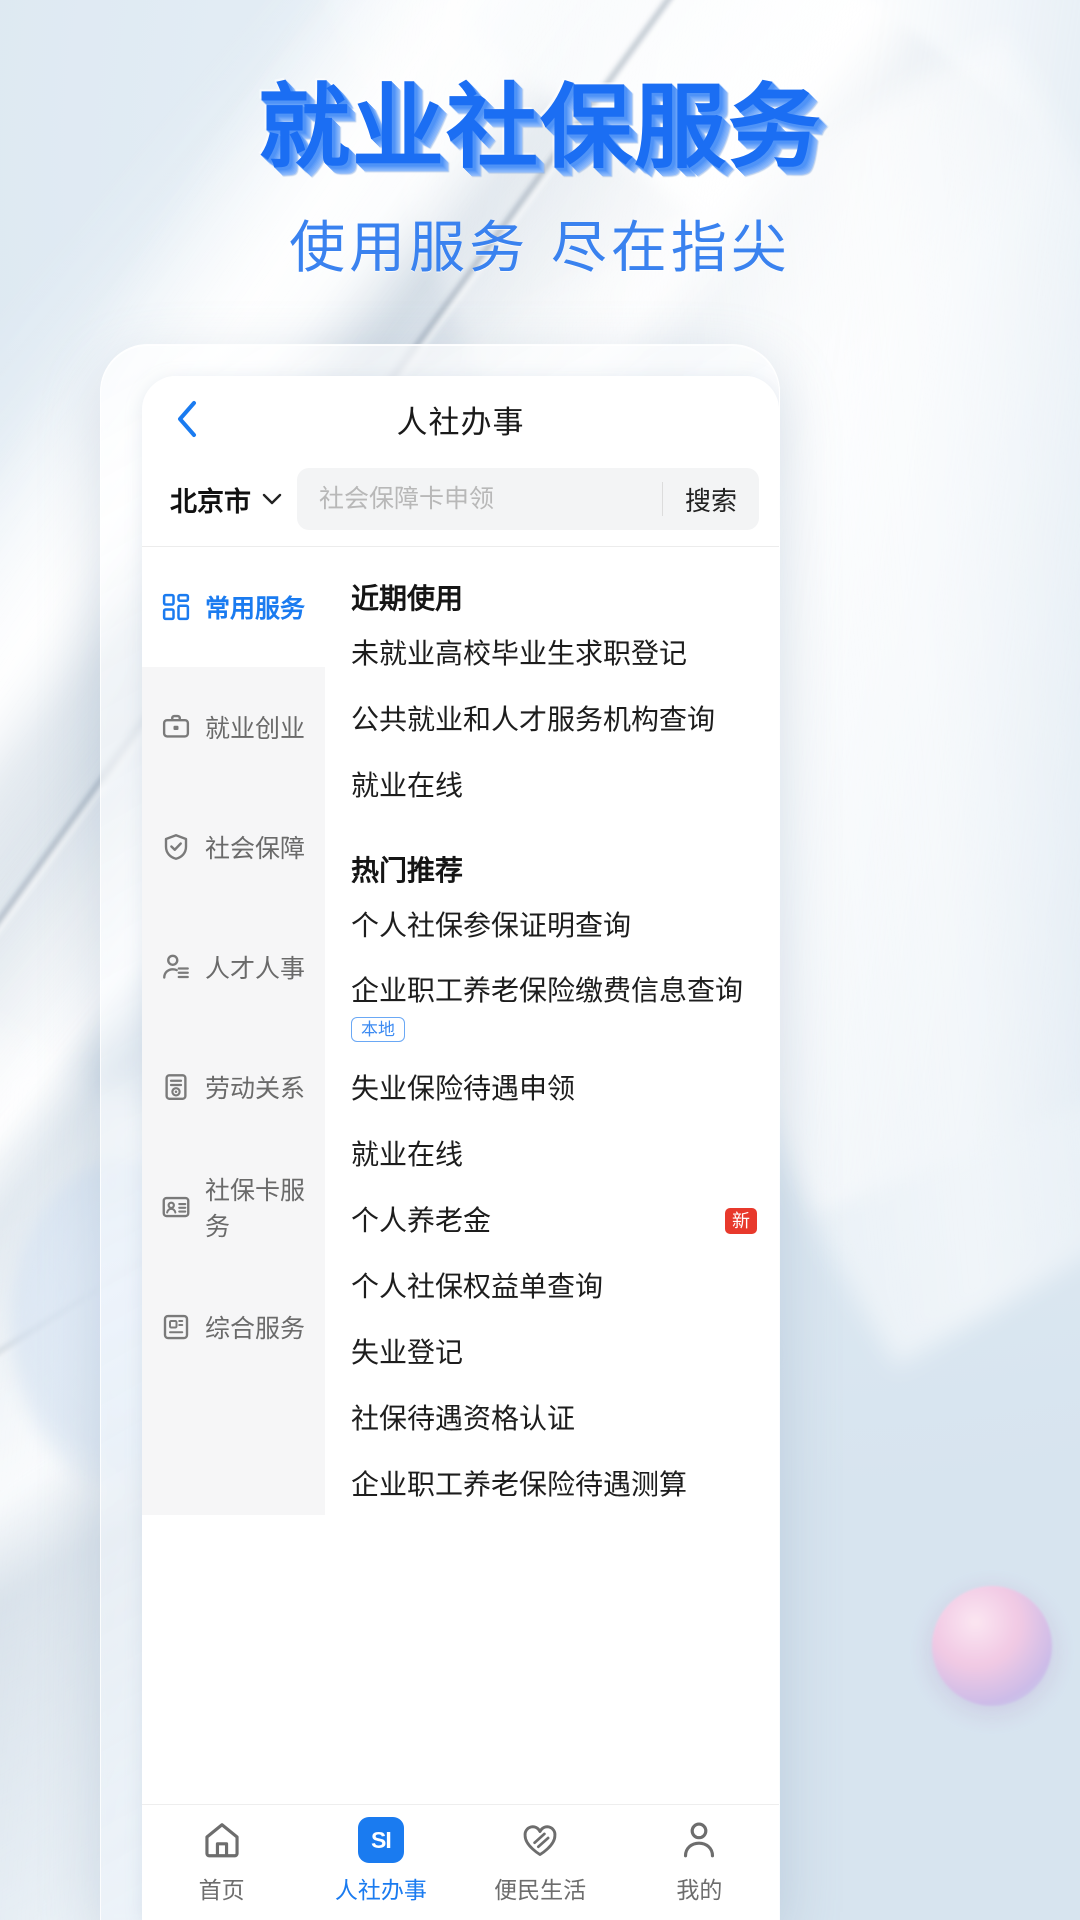 This screenshot has width=1080, height=1920. Describe the element at coordinates (255, 609) in the screenshot. I see `sidebar-item-label: 常用服务` at that location.